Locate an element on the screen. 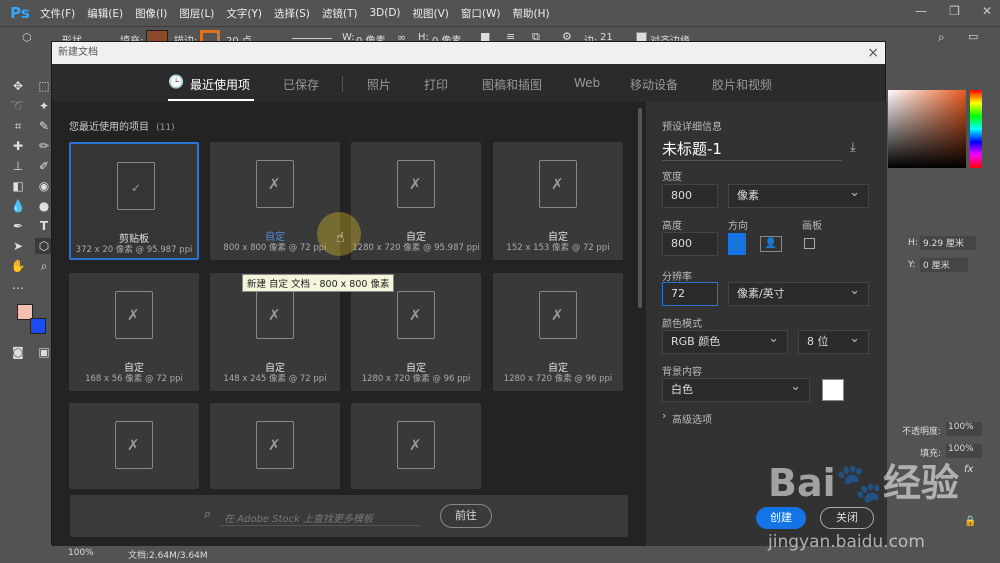  width-label: 宽度 is located at coordinates (672, 177).